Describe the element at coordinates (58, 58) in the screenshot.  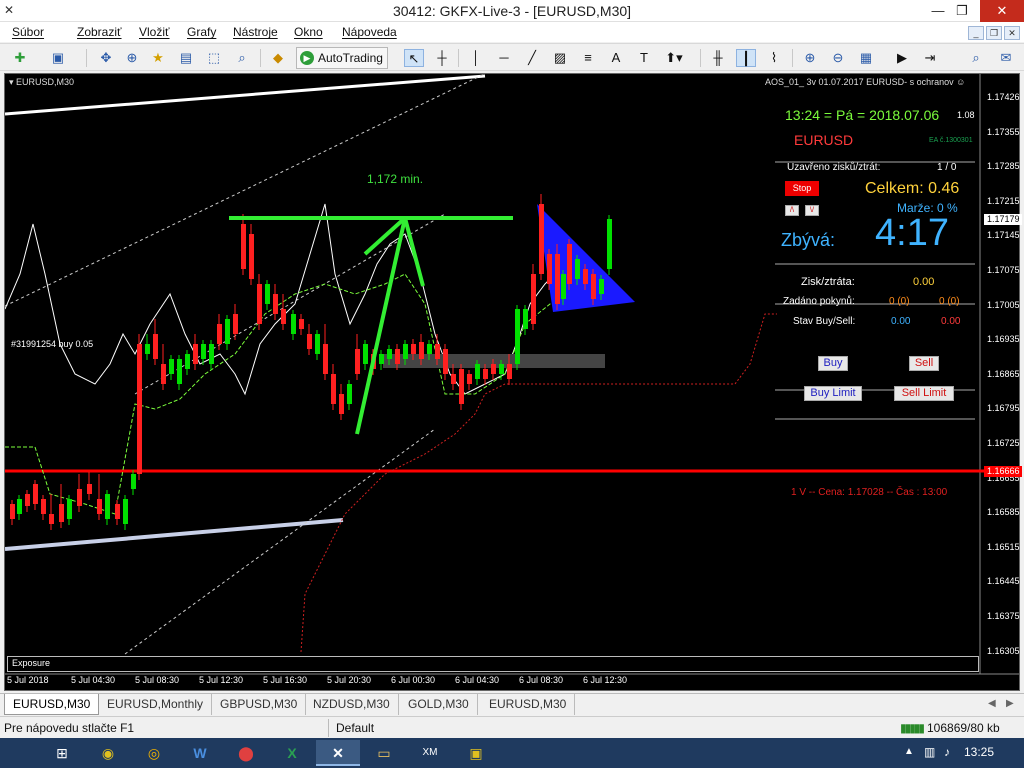
I see `profiles-icon: ▣` at that location.